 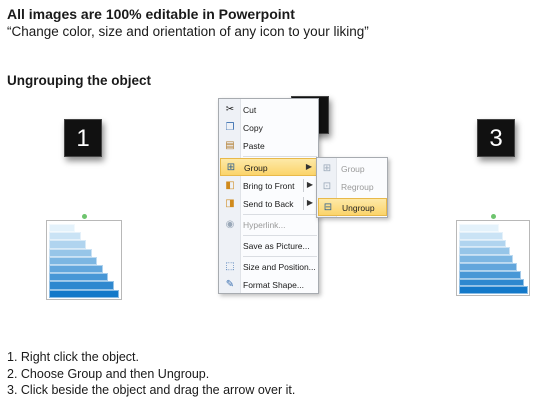 What do you see at coordinates (230, 284) in the screenshot?
I see `format-shape-icon: ✎` at bounding box center [230, 284].